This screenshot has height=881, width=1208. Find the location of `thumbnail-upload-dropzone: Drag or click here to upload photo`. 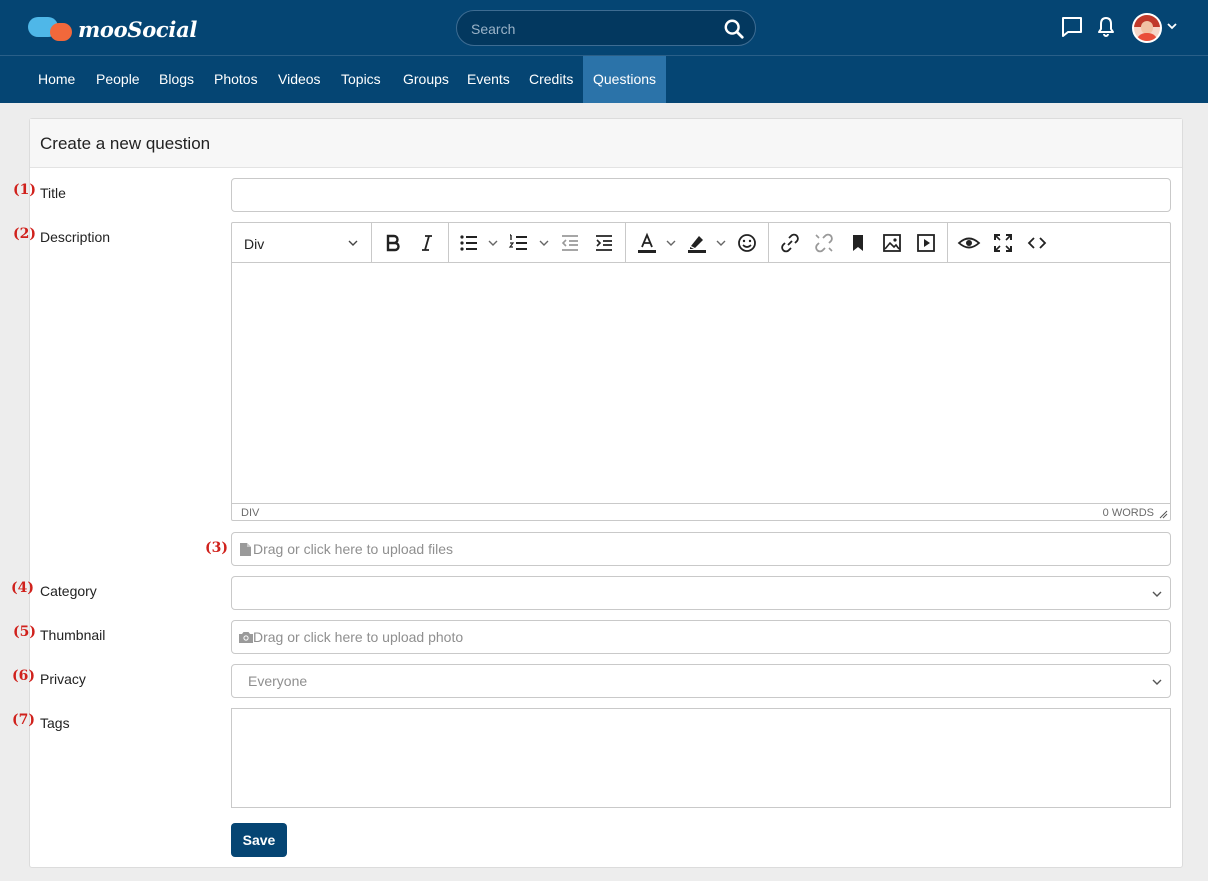

thumbnail-upload-dropzone: Drag or click here to upload photo is located at coordinates (701, 637).